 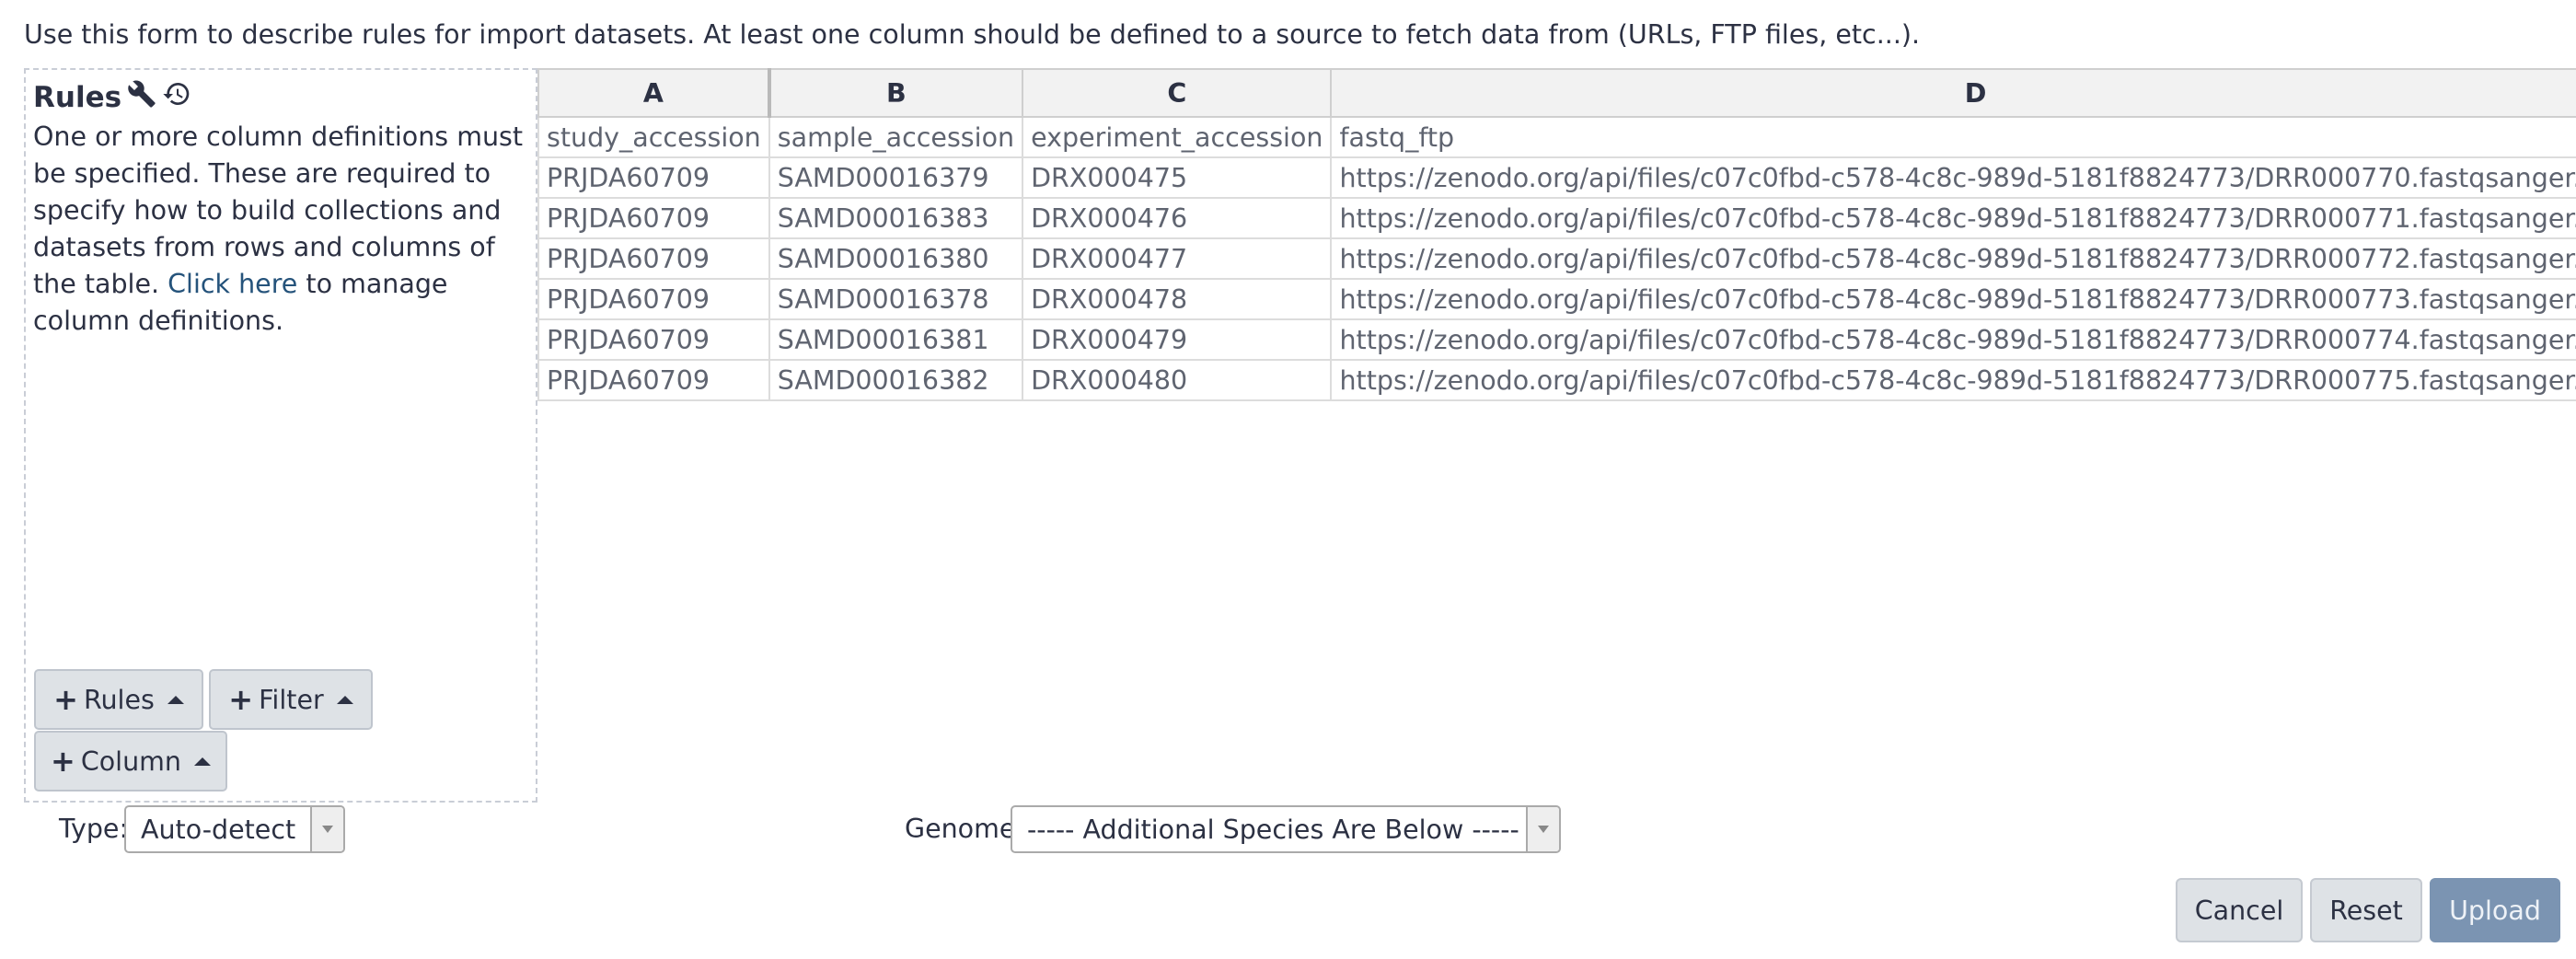 What do you see at coordinates (896, 177) in the screenshot?
I see `table-cell: SAMD00016379` at bounding box center [896, 177].